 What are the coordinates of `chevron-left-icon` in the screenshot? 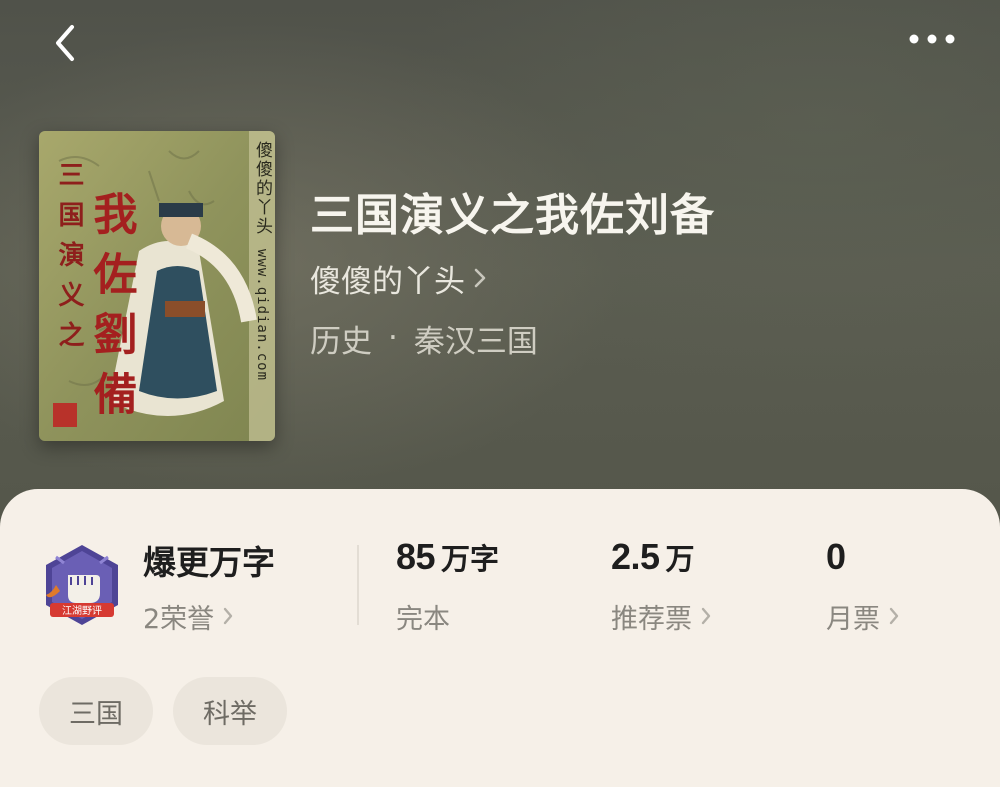 It's located at (65, 43).